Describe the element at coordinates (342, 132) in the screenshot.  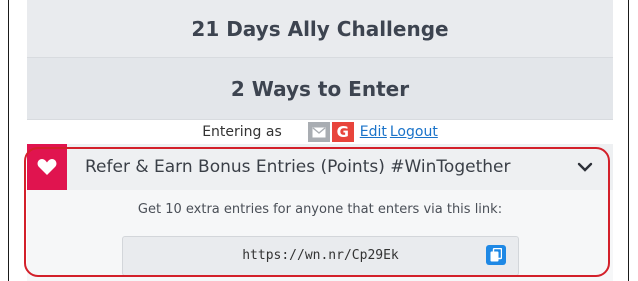
I see `google-icon: G` at that location.